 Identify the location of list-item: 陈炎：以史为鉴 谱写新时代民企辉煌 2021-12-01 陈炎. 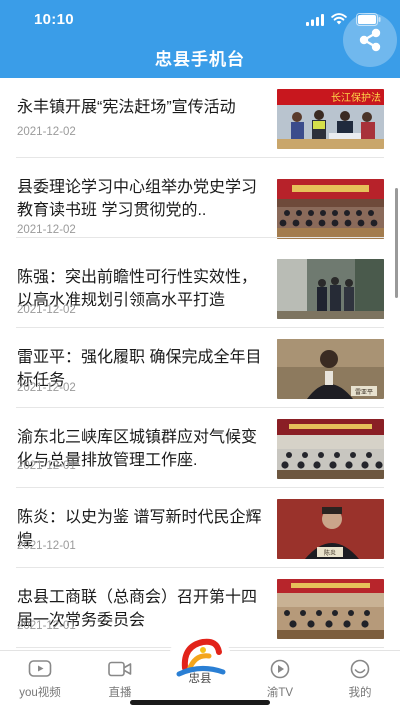
(200, 528).